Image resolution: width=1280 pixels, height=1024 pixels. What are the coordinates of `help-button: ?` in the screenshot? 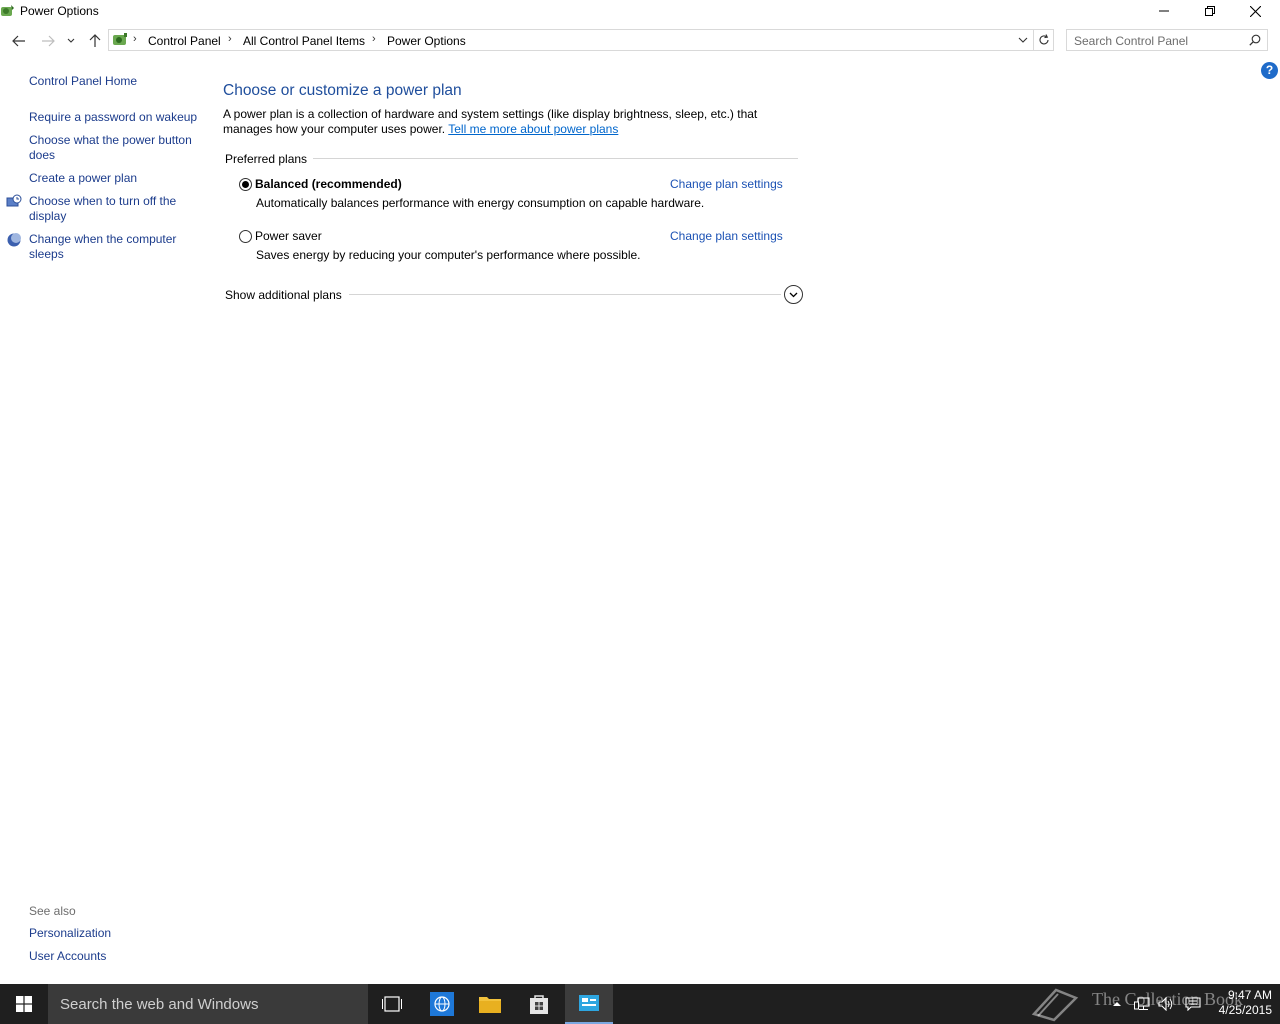 It's located at (1269, 70).